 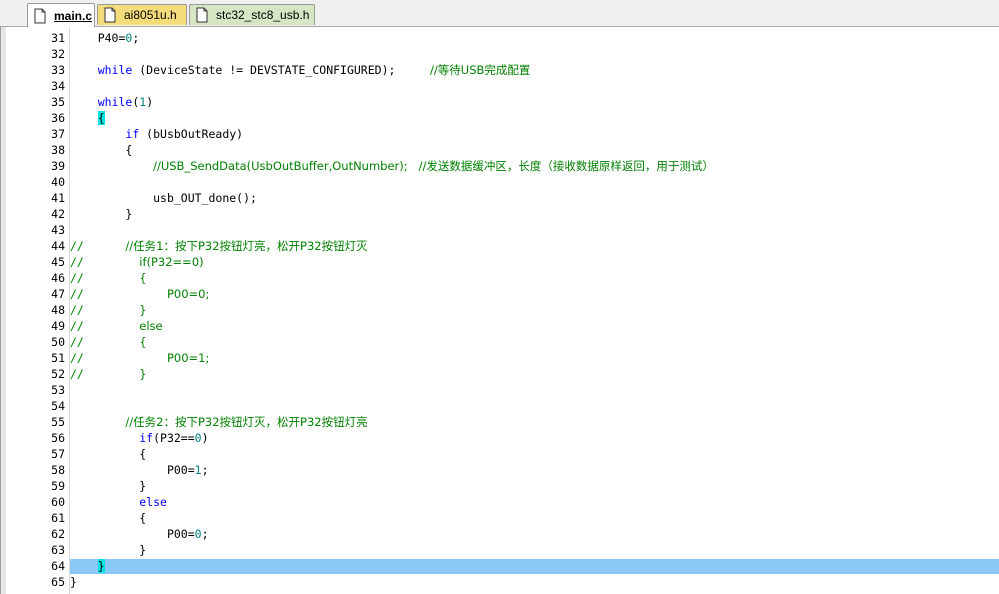 What do you see at coordinates (500, 246) in the screenshot?
I see `code-line: 44 // //任务1：按下P32按钮灯亮，松开P32按钮灯灭` at bounding box center [500, 246].